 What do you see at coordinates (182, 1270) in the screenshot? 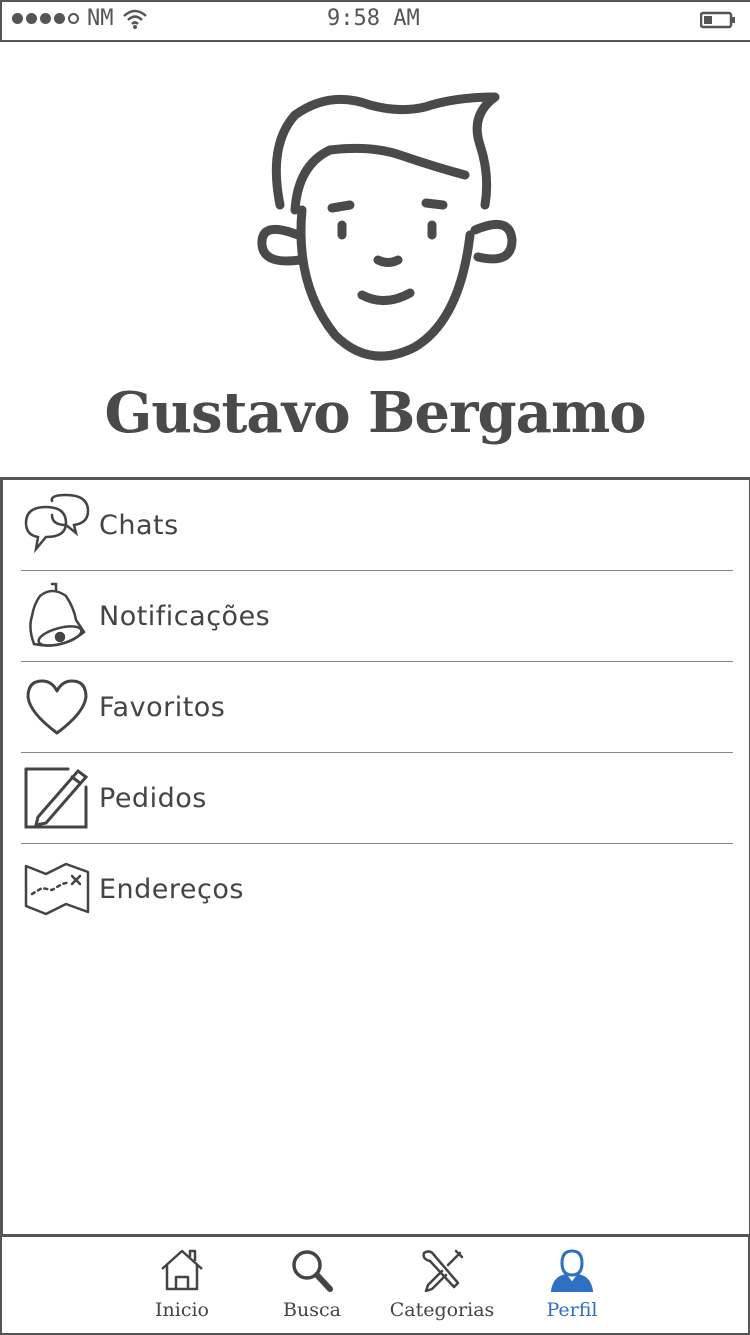
I see `home-icon` at bounding box center [182, 1270].